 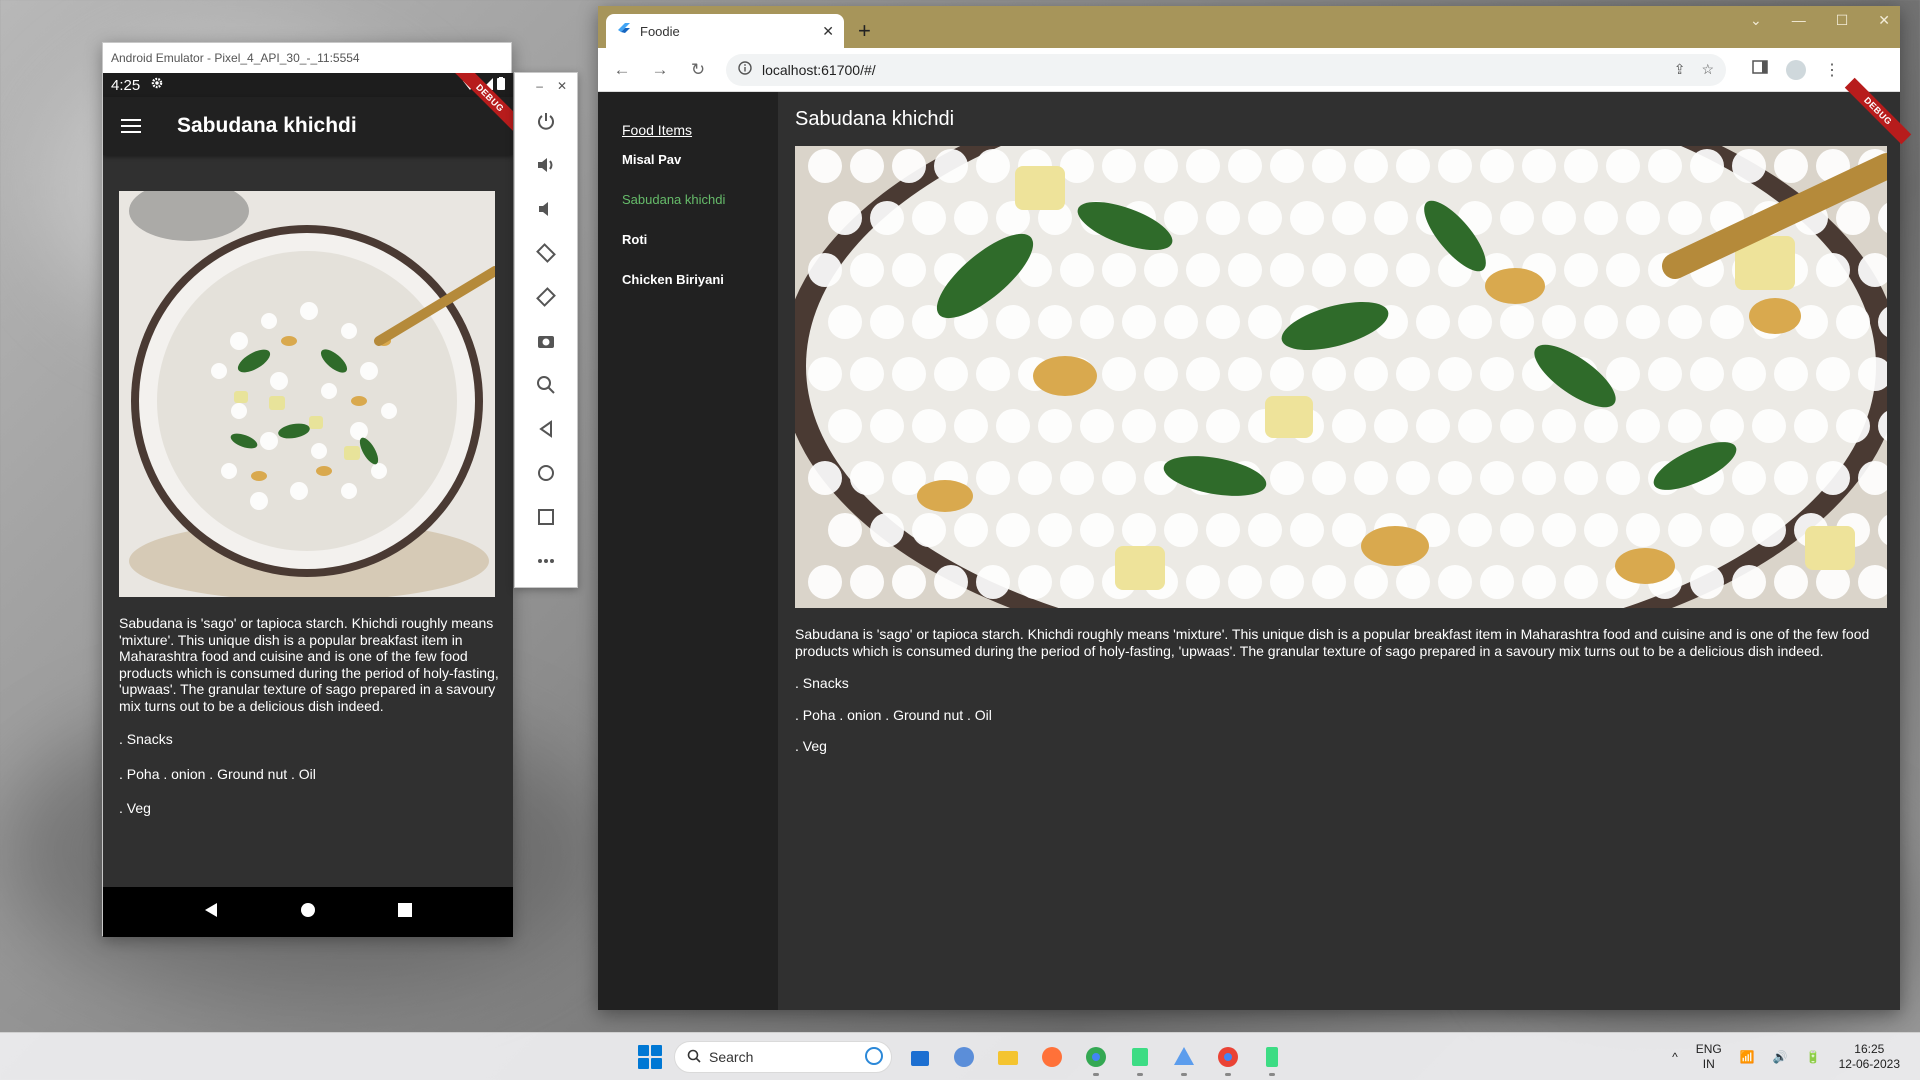 I want to click on page-title: Sabudana khichdi, so click(x=875, y=119).